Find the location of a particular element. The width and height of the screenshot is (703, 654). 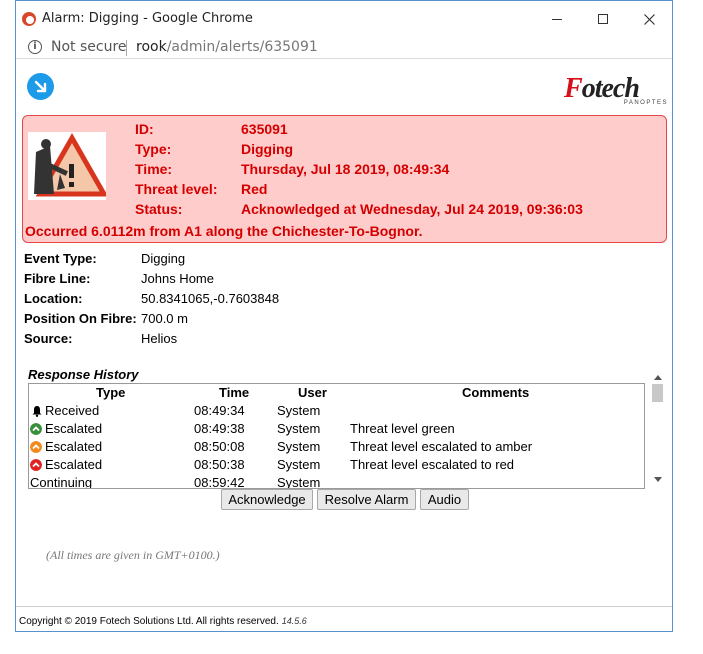

fotech-logo: Fotech PANOPTES is located at coordinates (617, 89).